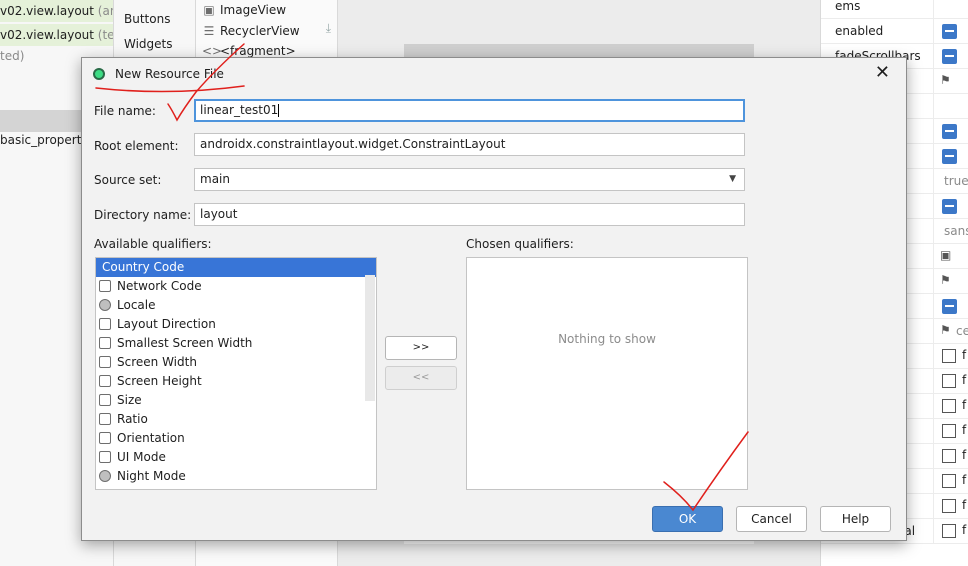 Image resolution: width=968 pixels, height=566 pixels. Describe the element at coordinates (105, 324) in the screenshot. I see `layout-direction-icon` at that location.